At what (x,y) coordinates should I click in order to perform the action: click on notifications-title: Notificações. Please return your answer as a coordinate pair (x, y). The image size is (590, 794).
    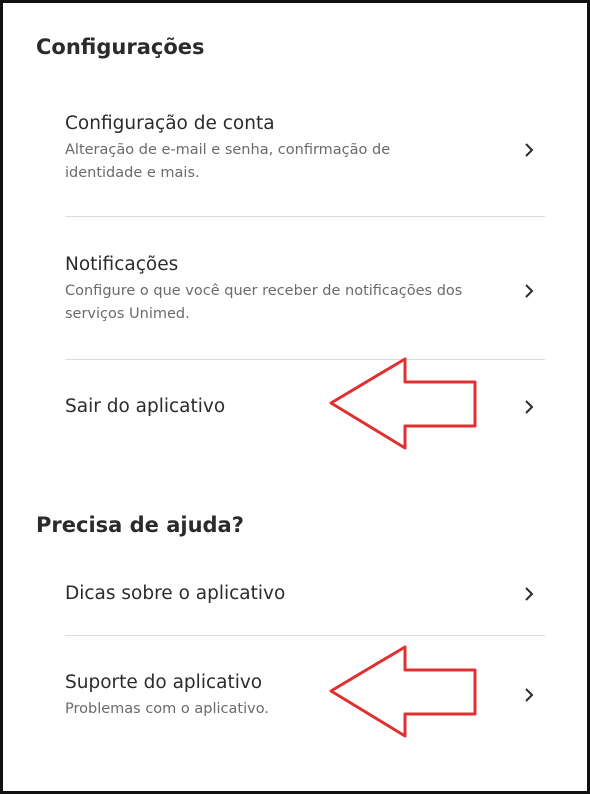
    Looking at the image, I should click on (122, 264).